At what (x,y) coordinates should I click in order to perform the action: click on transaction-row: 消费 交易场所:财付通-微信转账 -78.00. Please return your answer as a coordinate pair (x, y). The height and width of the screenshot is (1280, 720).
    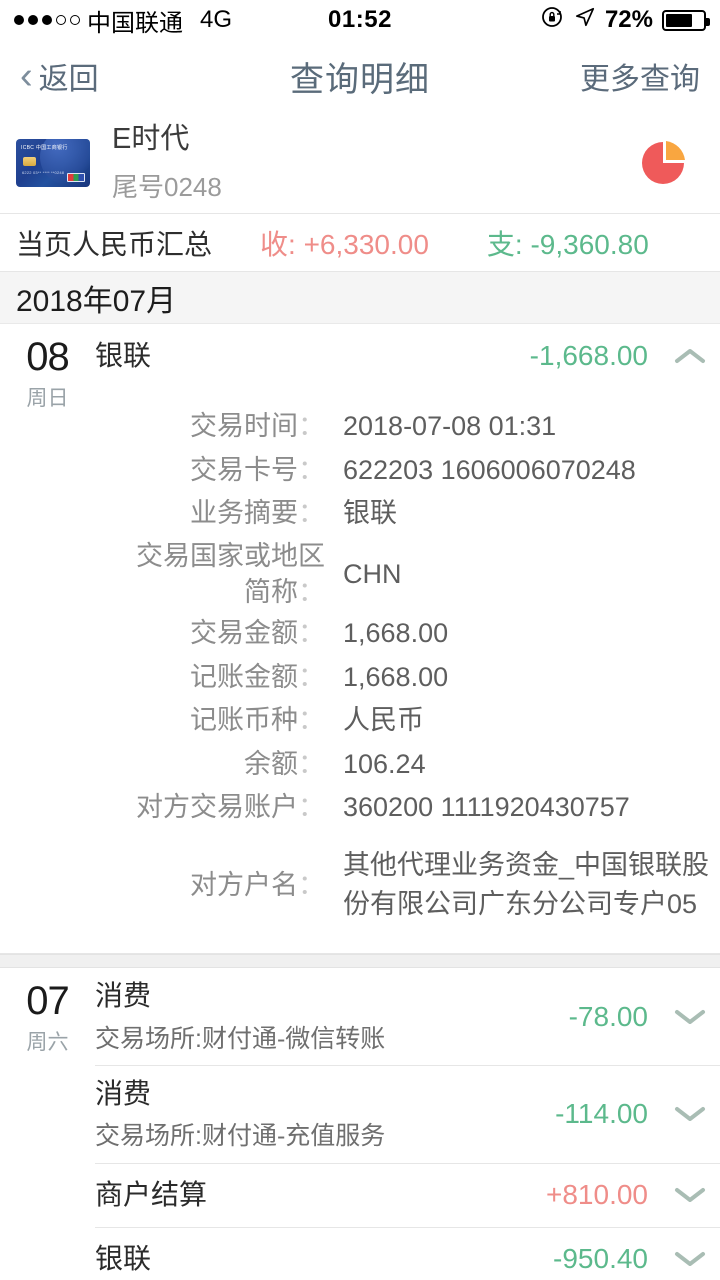
    Looking at the image, I should click on (407, 1016).